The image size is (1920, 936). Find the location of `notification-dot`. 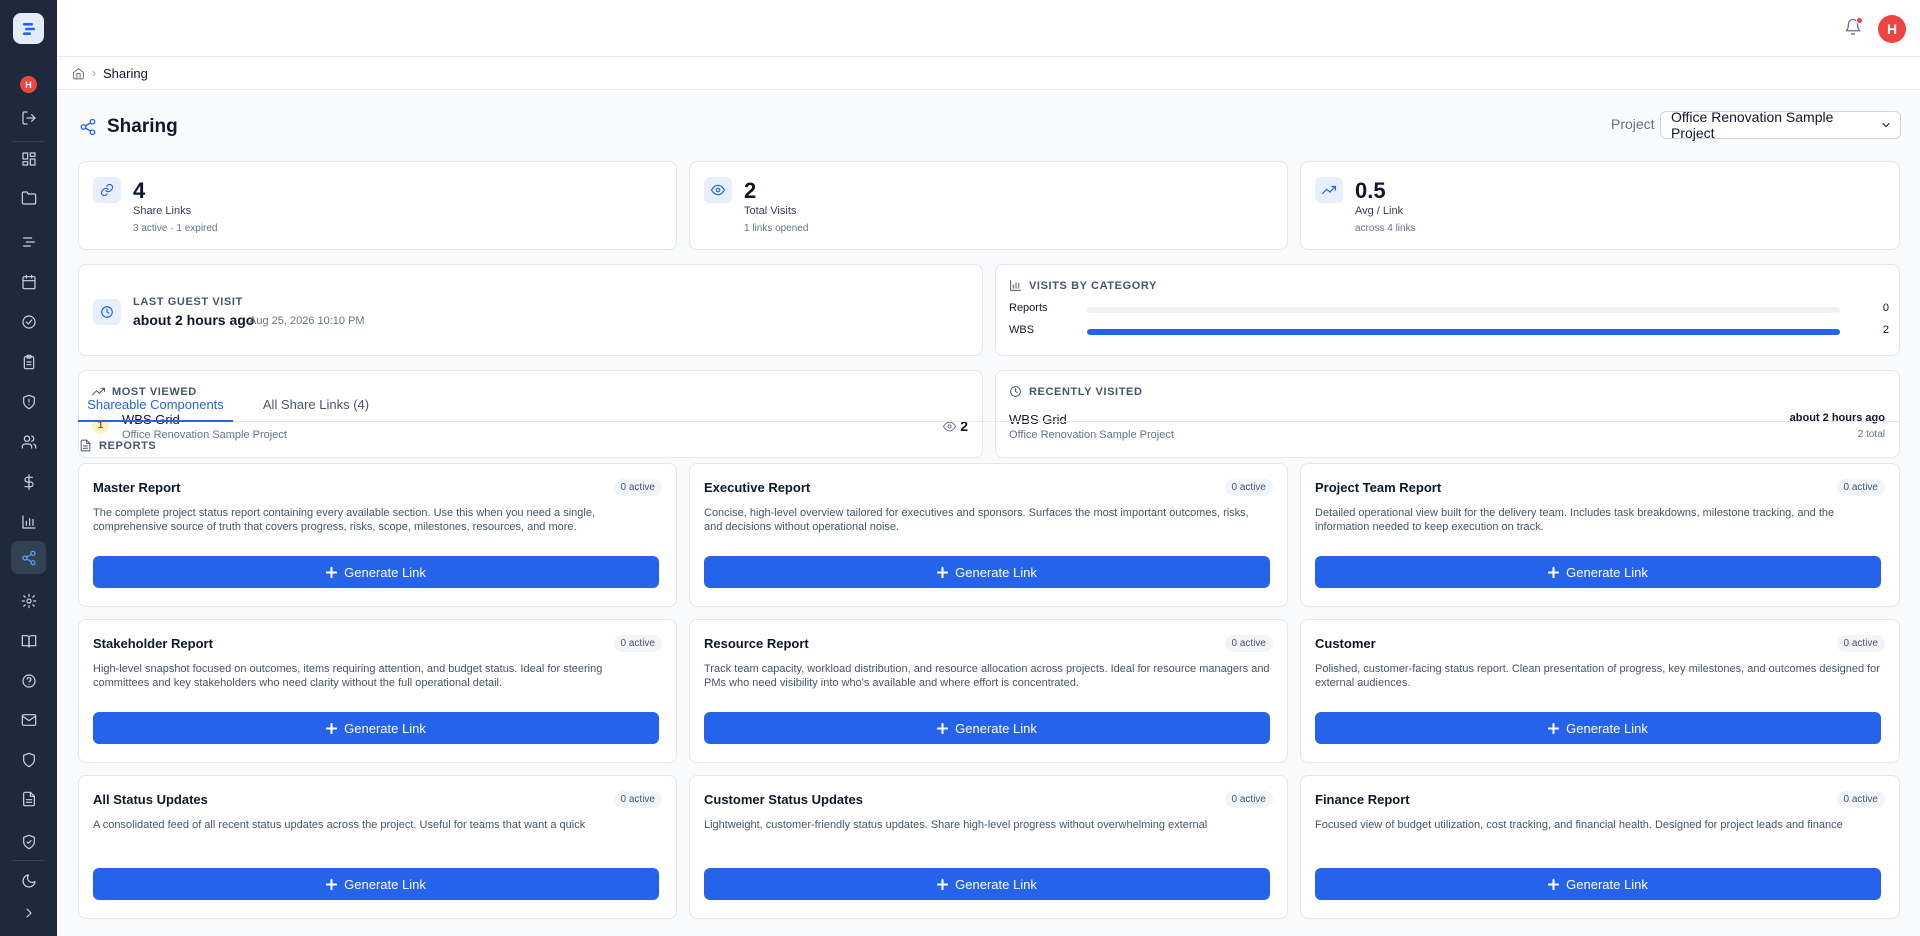

notification-dot is located at coordinates (1859, 20).